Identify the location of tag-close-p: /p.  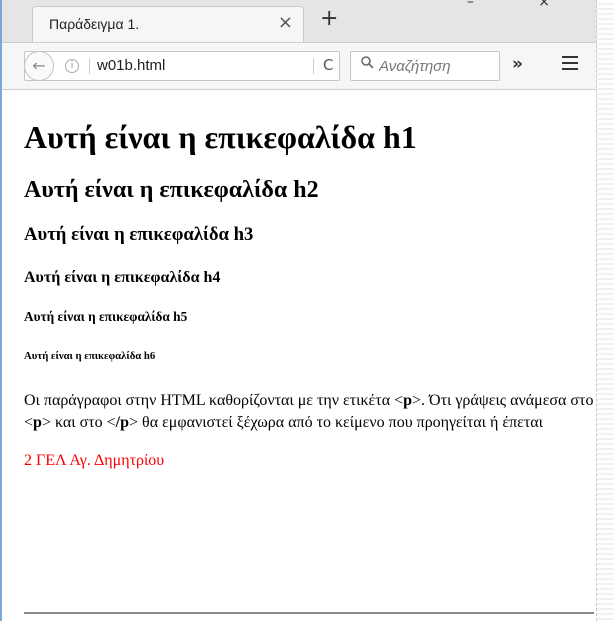
(122, 422).